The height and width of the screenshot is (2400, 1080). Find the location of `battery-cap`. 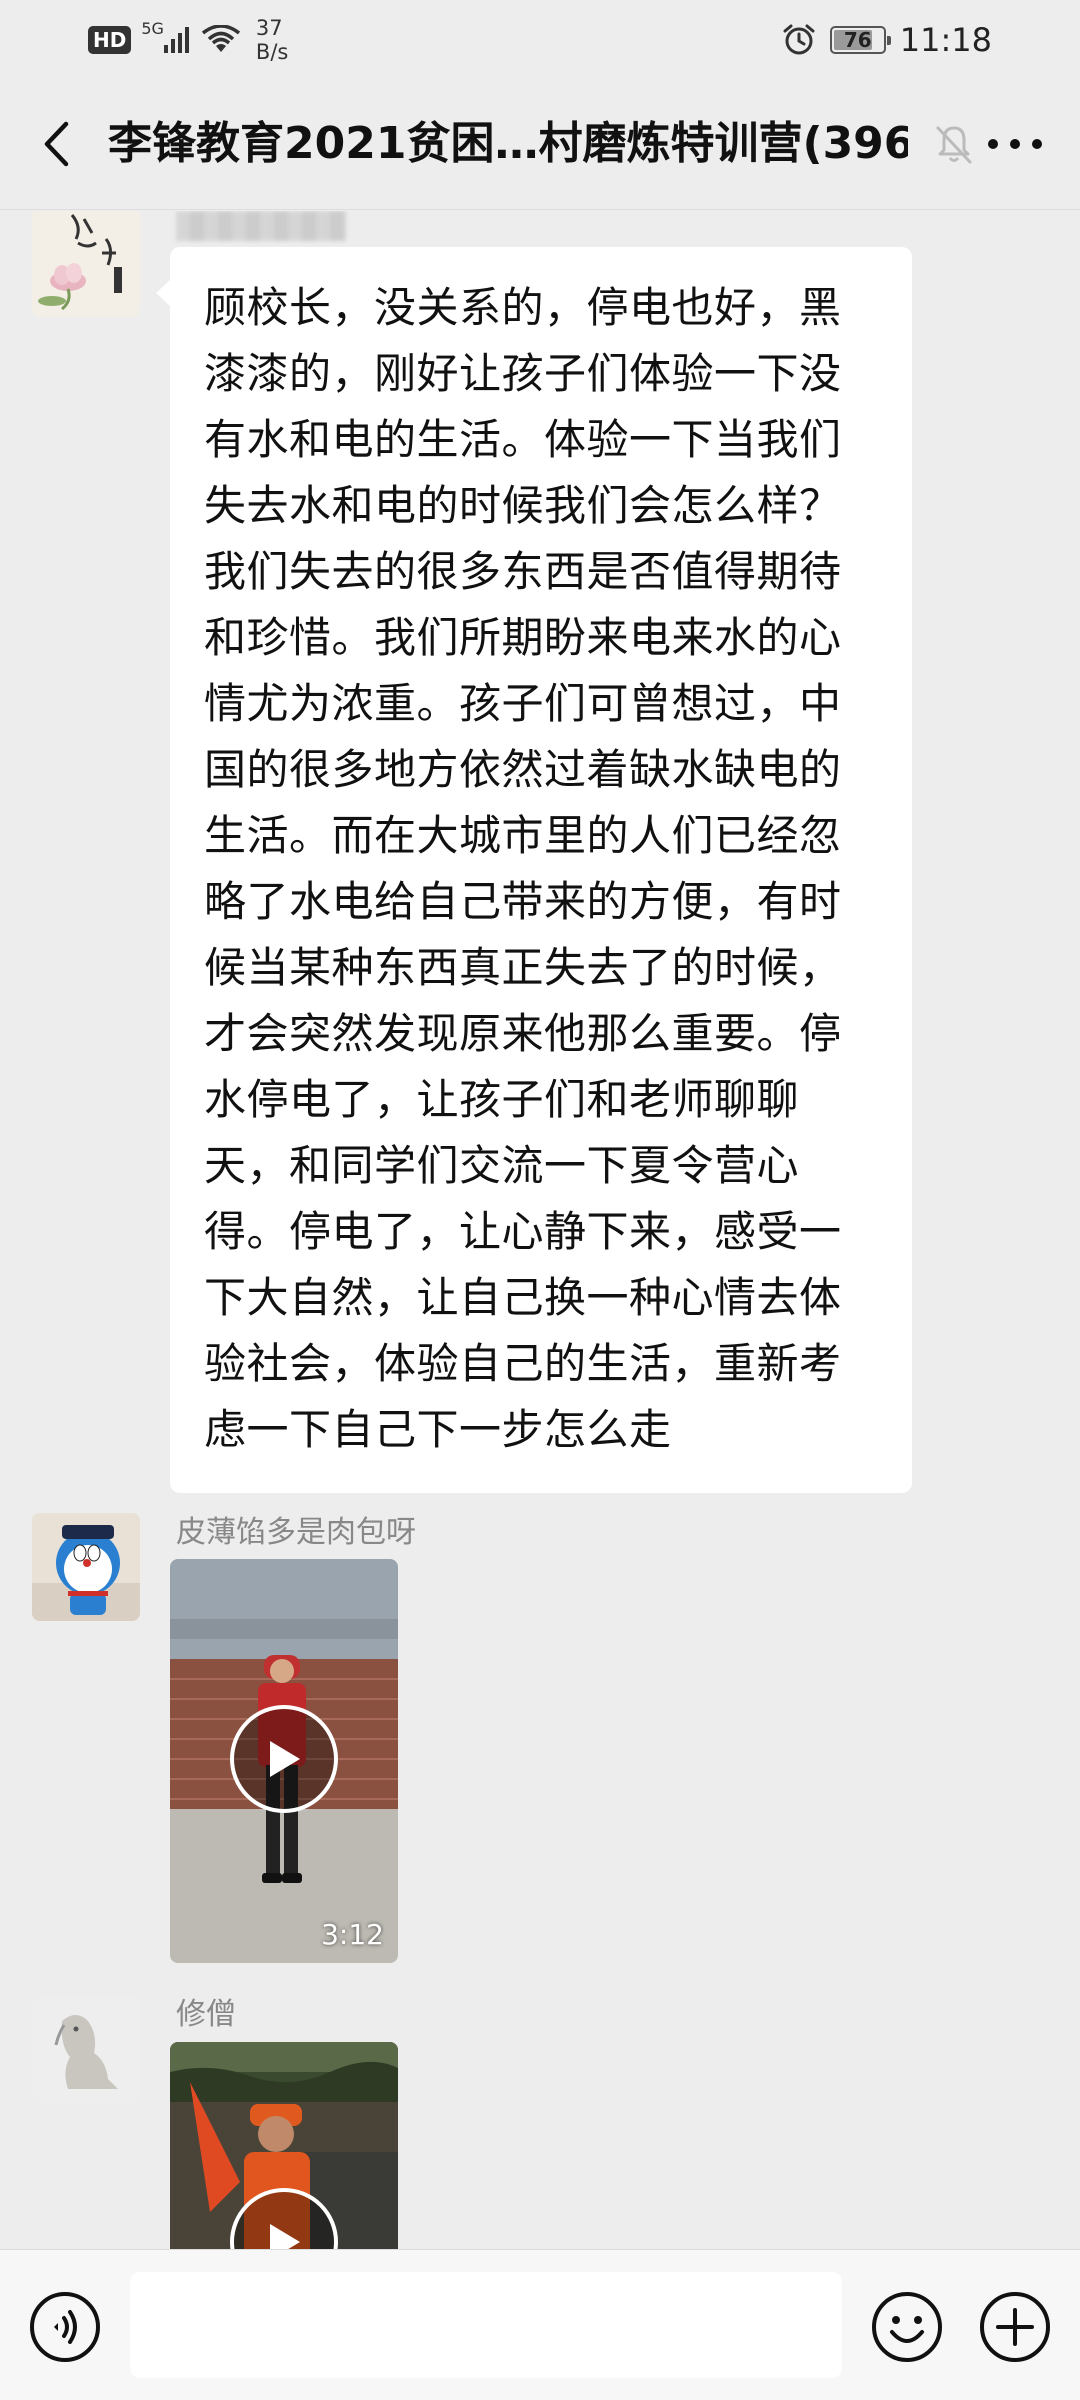

battery-cap is located at coordinates (888, 40).